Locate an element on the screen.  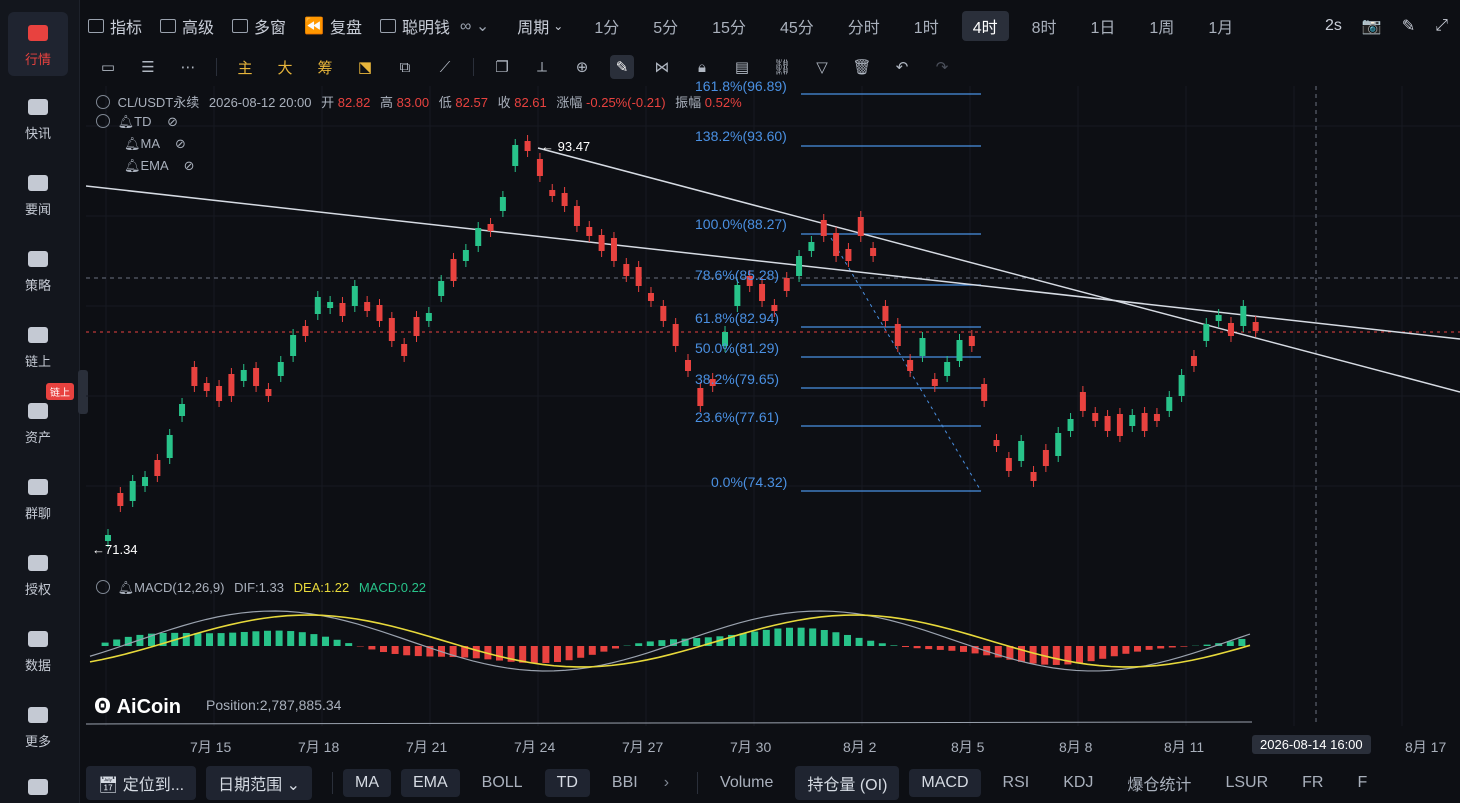
signal-icon: ⬔ is located at coordinates (365, 67).